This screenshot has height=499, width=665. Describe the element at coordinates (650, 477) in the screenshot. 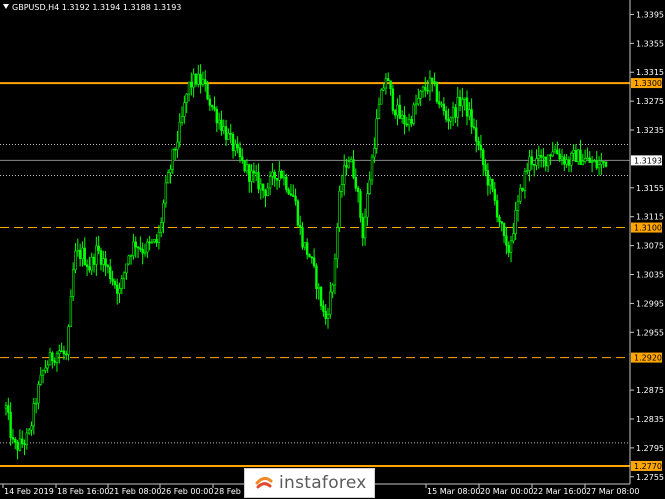

I see `price-tick-label: 1.2755` at that location.